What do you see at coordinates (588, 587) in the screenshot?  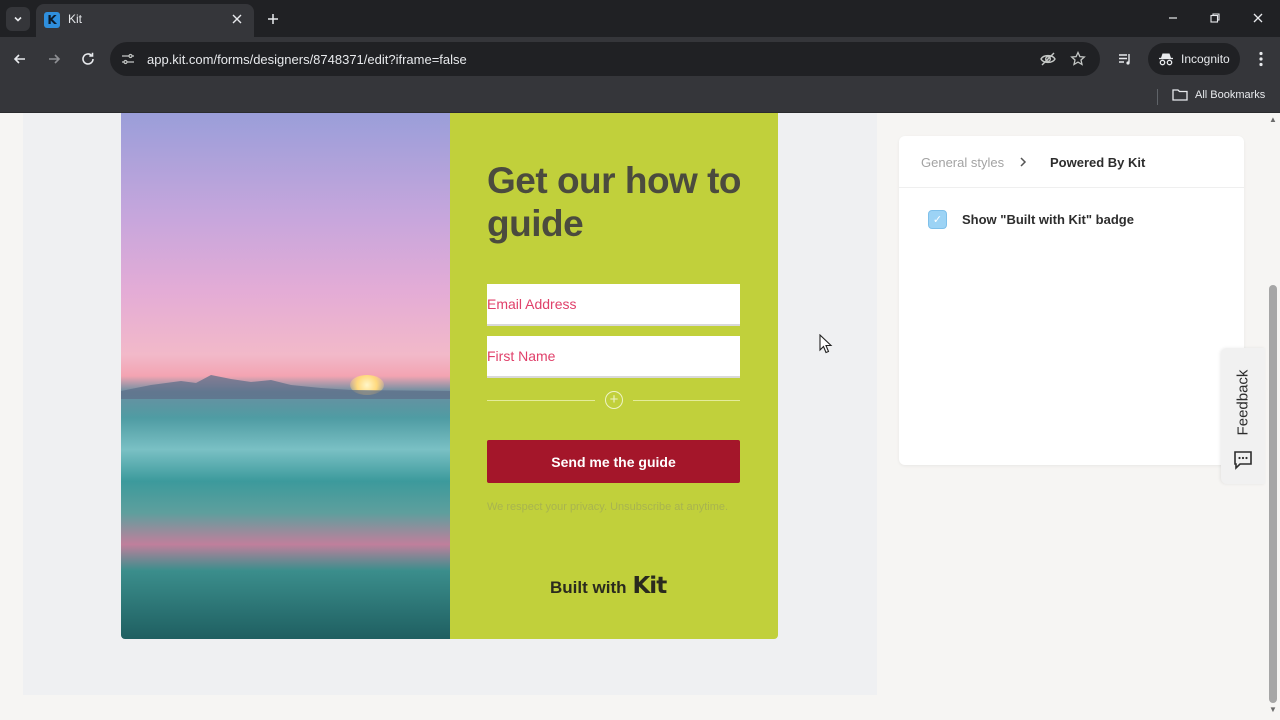 I see `built-with-text: Built with` at bounding box center [588, 587].